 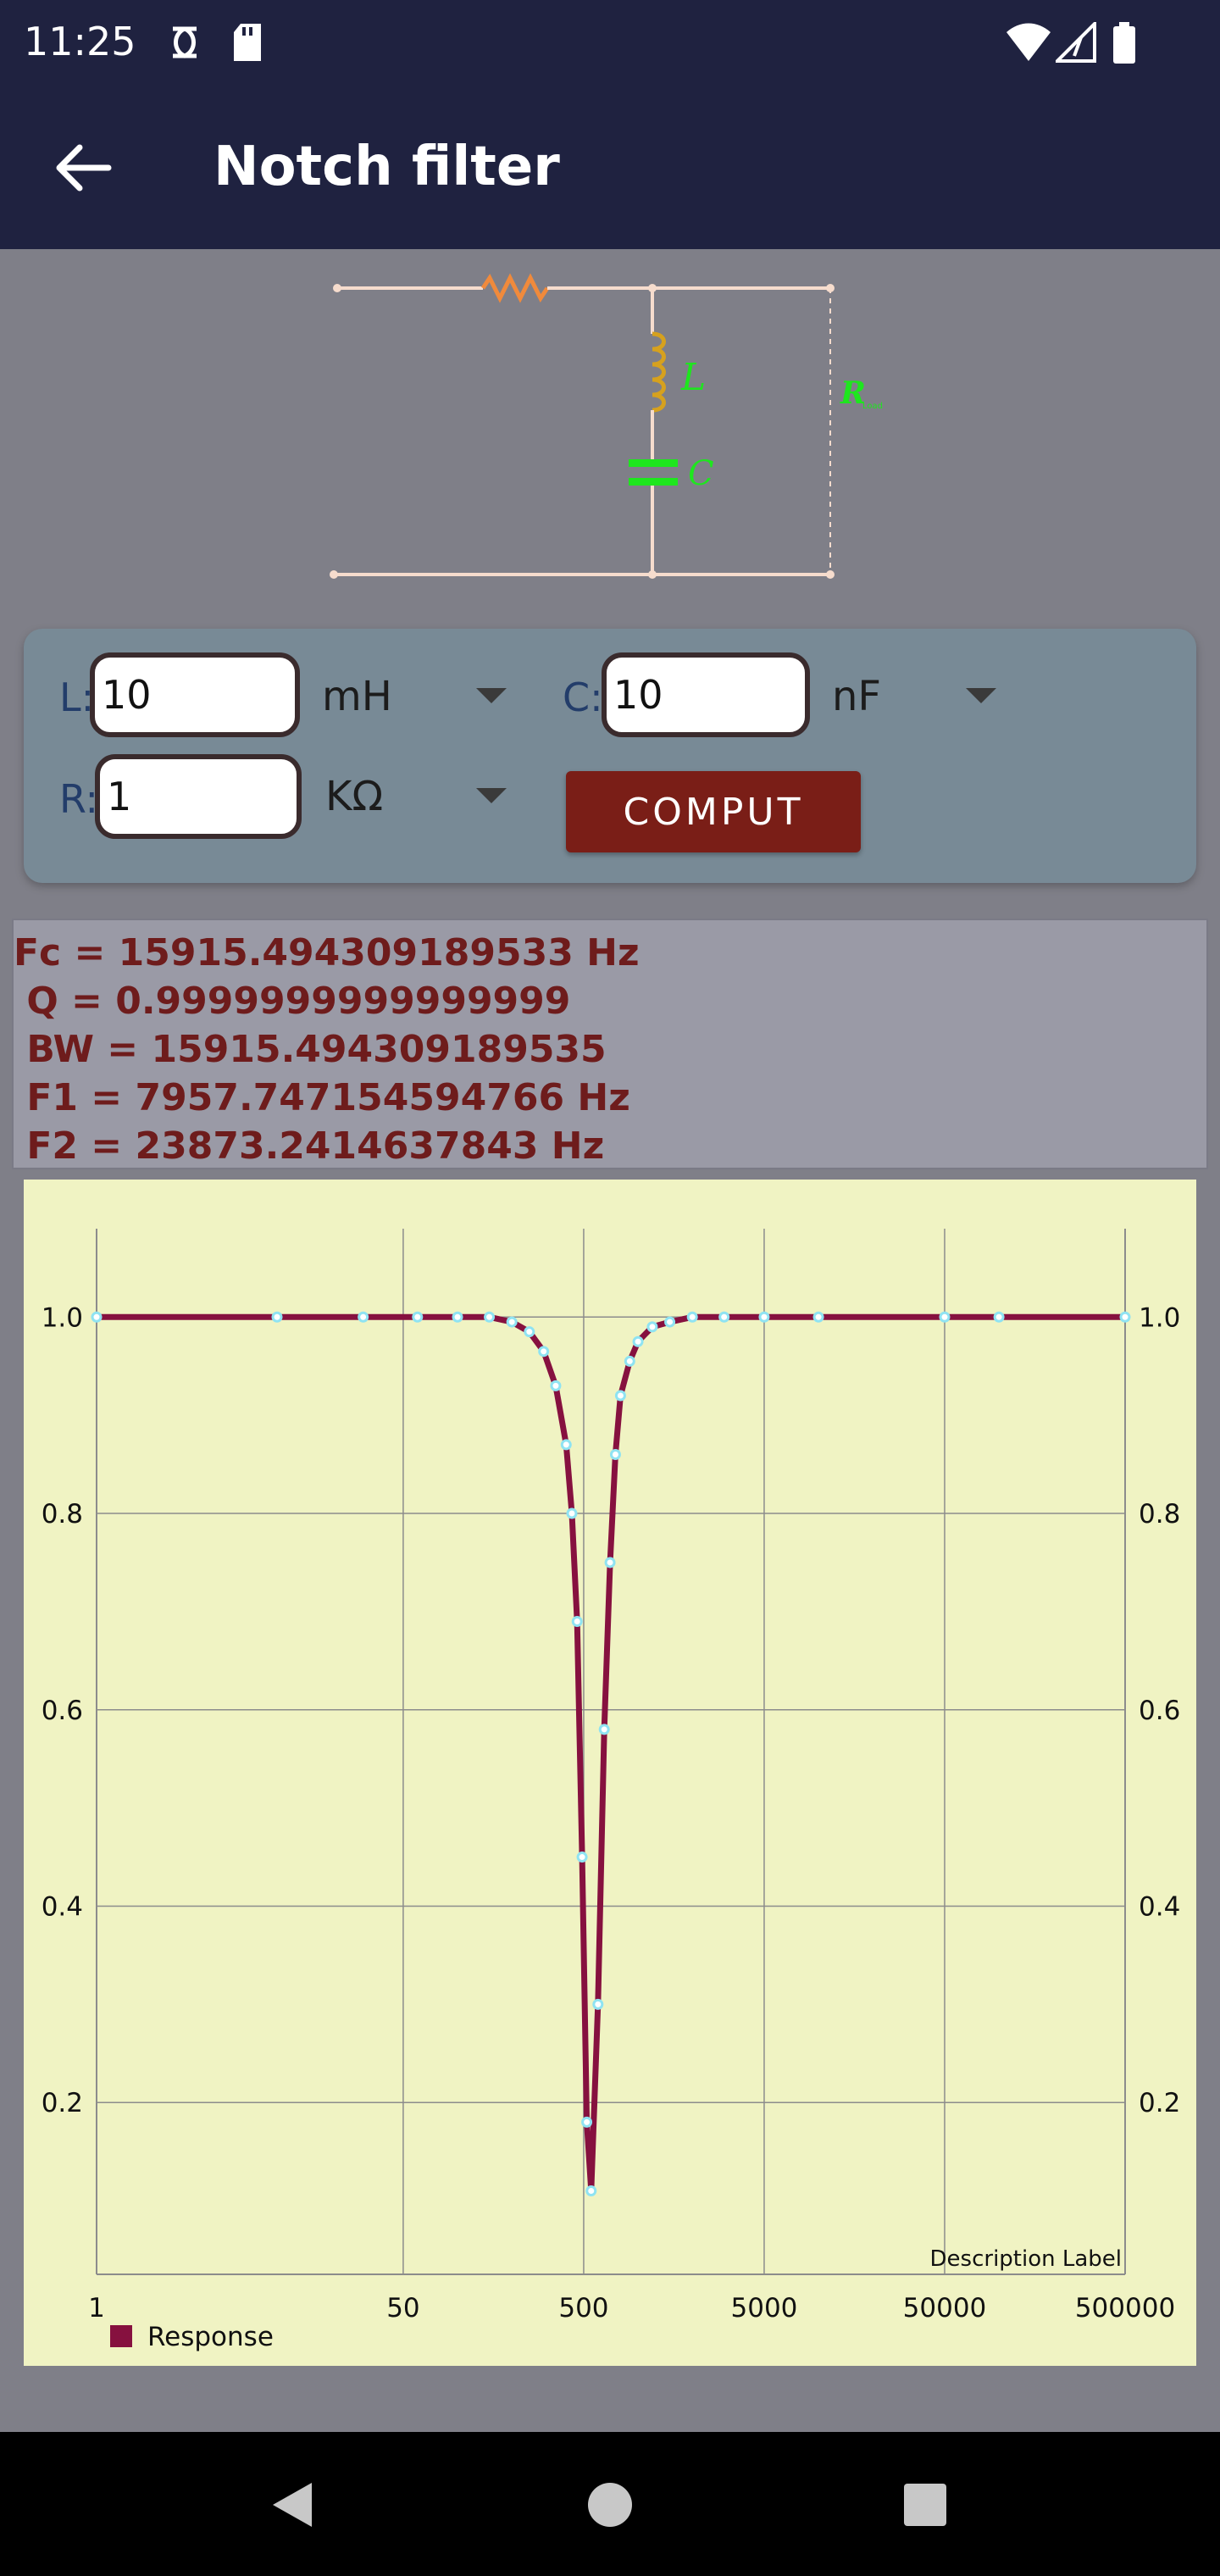 I want to click on y-tick-label-left: 1.0, so click(x=62, y=1317).